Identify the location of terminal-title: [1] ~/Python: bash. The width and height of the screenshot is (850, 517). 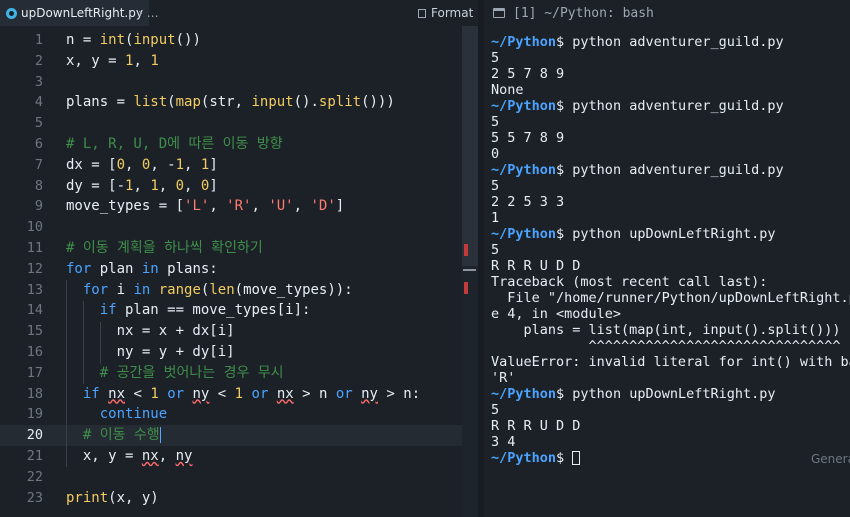
(583, 13).